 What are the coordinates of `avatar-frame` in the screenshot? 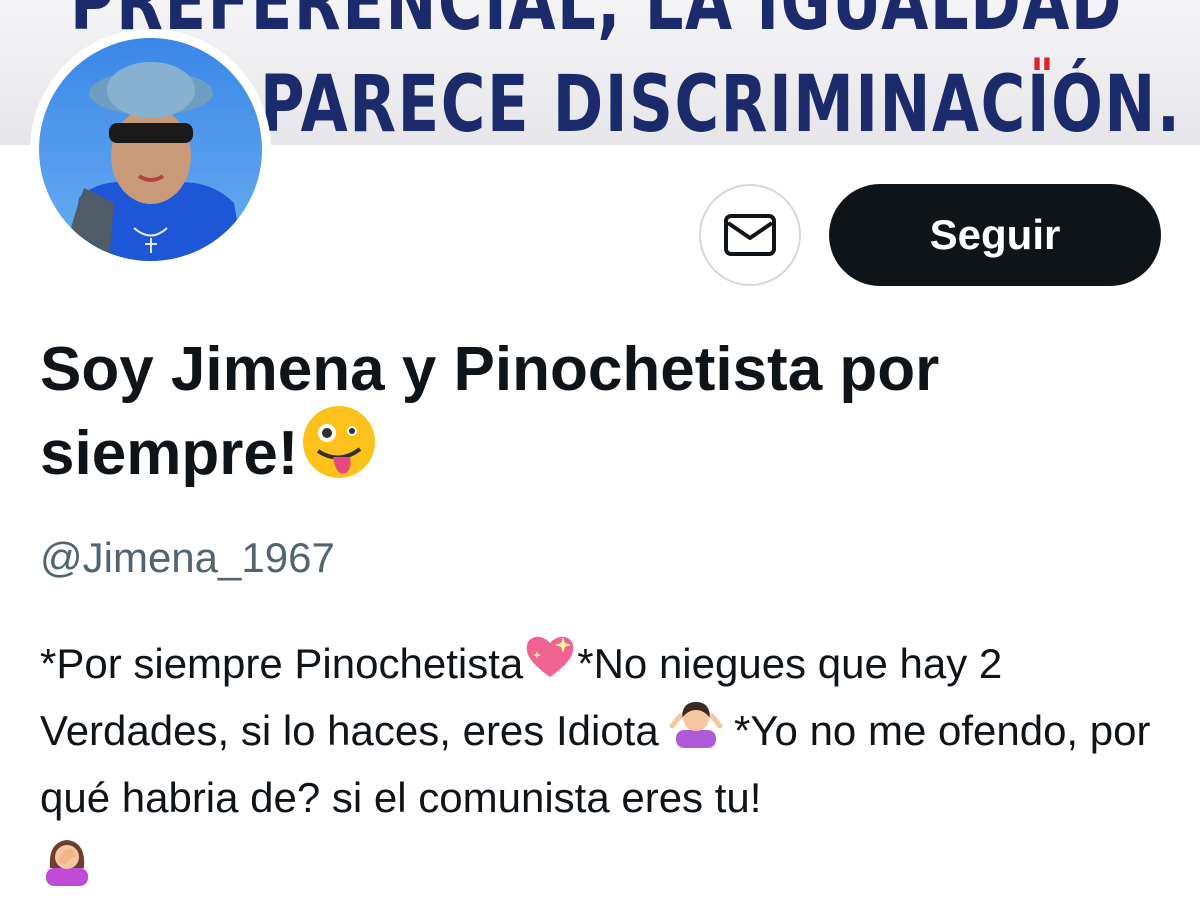 It's located at (150, 149).